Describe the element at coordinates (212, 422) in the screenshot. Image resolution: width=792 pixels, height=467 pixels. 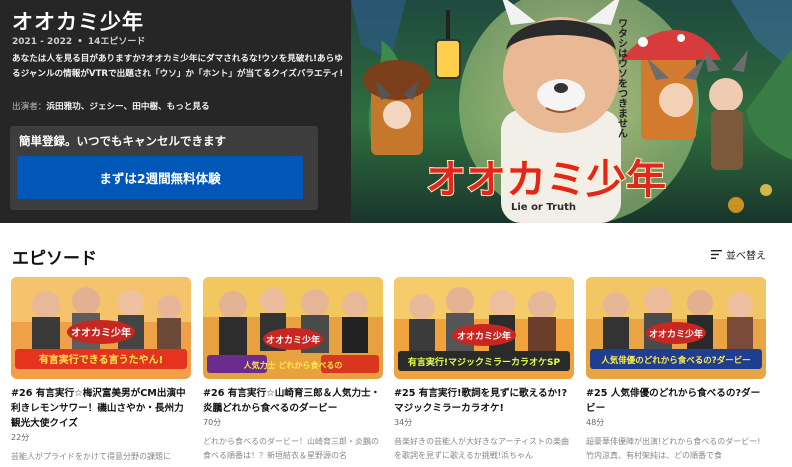
I see `episode-duration: 70分` at that location.